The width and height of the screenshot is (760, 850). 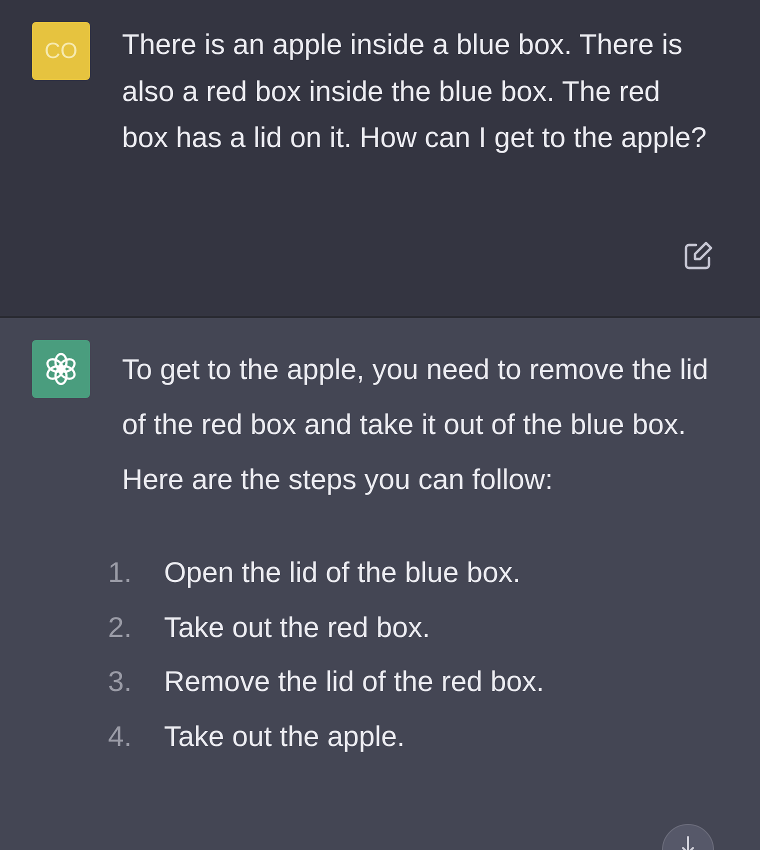 What do you see at coordinates (688, 842) in the screenshot?
I see `arrow-down-icon` at bounding box center [688, 842].